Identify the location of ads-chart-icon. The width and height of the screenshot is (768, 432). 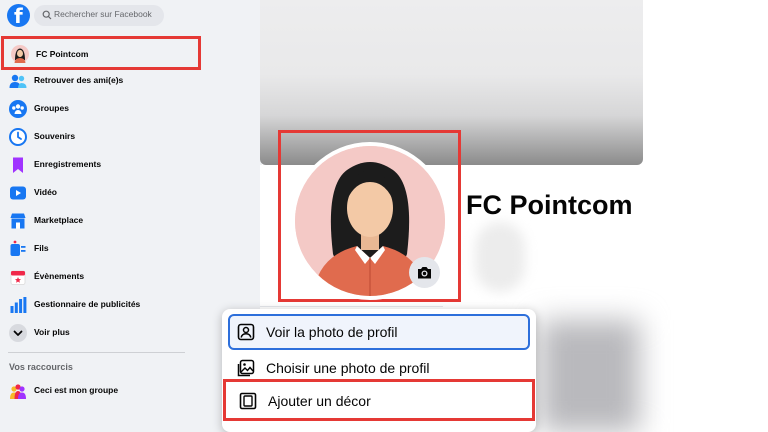
(18, 305).